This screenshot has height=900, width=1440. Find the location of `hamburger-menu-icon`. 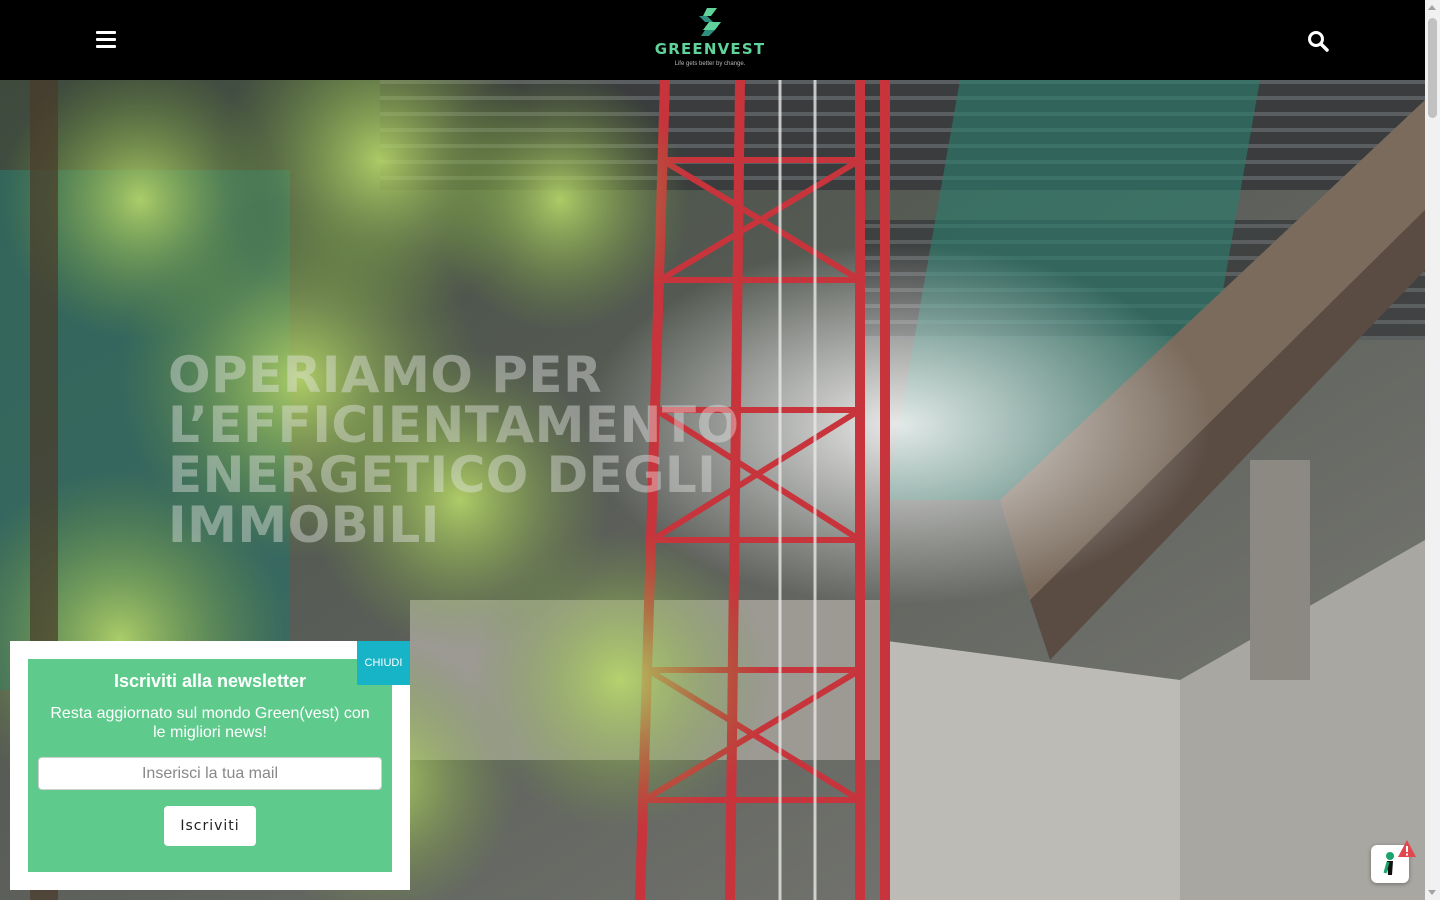

hamburger-menu-icon is located at coordinates (106, 40).